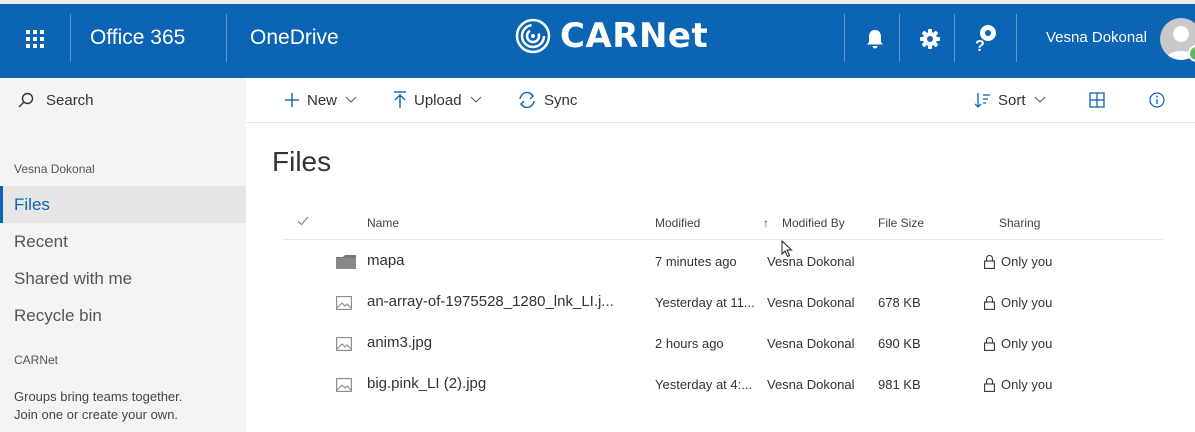 The height and width of the screenshot is (432, 1195). What do you see at coordinates (1019, 223) in the screenshot?
I see `column-header-sharing: Sharing` at bounding box center [1019, 223].